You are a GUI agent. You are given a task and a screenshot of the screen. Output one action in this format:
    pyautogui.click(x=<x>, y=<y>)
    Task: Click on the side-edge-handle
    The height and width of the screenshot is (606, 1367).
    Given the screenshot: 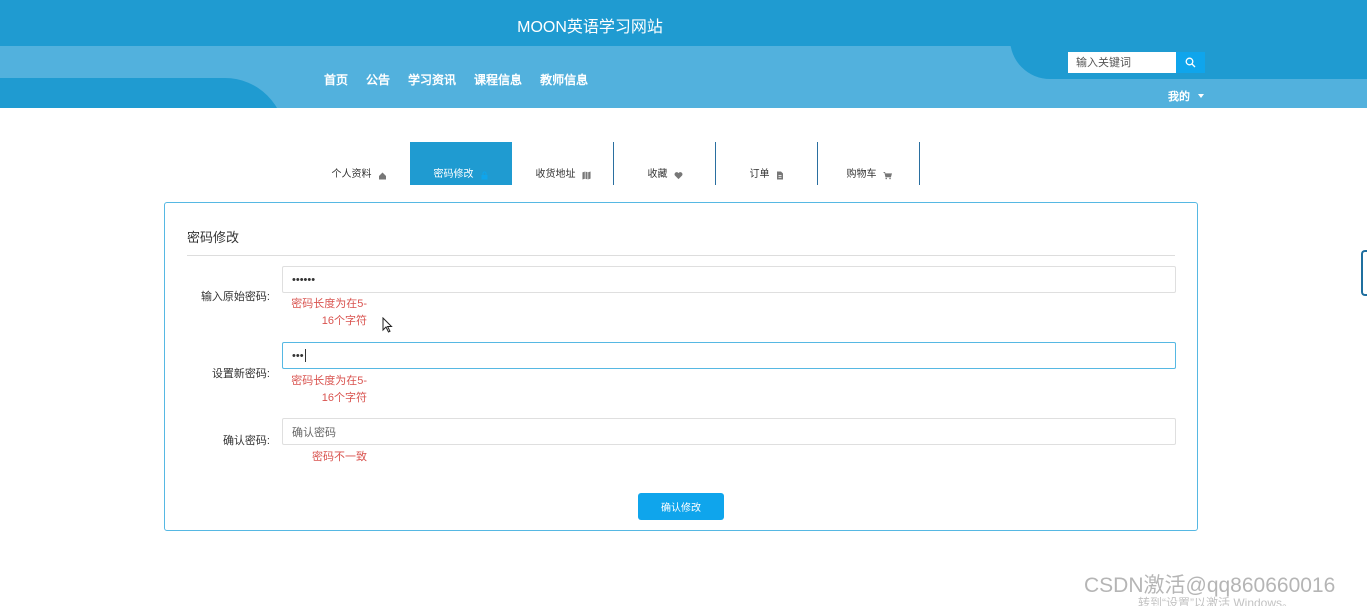 What is the action you would take?
    pyautogui.click(x=1364, y=273)
    